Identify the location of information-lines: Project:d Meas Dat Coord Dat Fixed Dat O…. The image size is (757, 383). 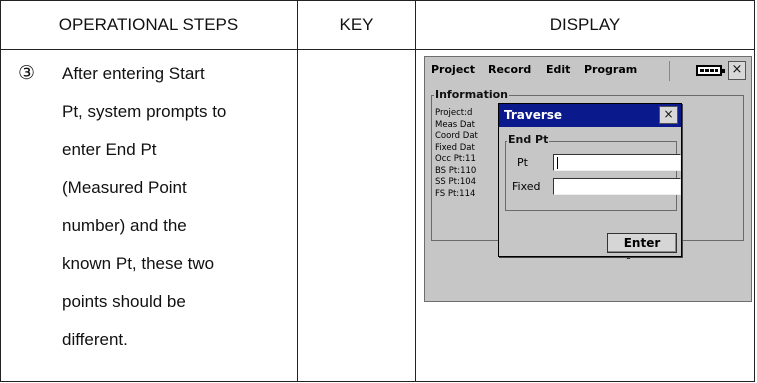
(466, 154).